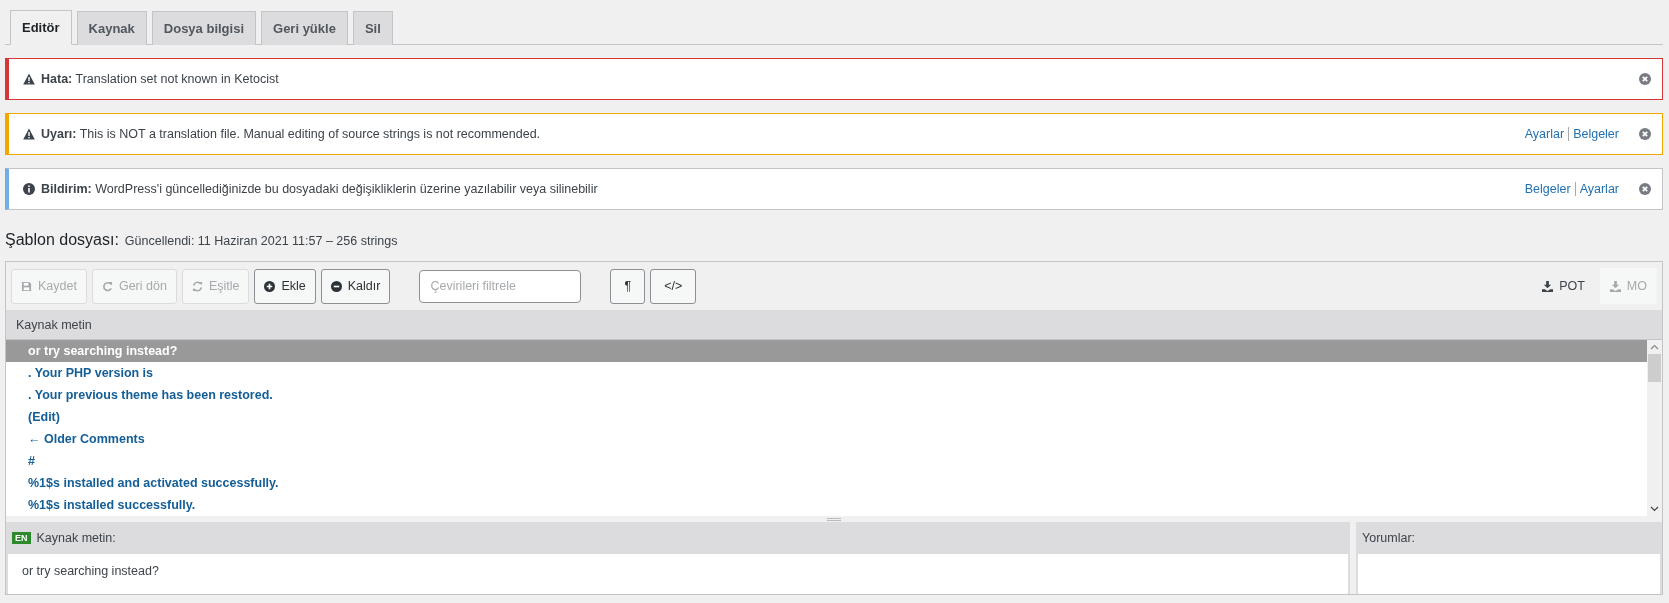  Describe the element at coordinates (76, 538) in the screenshot. I see `panel-title: Kaynak metin:` at that location.